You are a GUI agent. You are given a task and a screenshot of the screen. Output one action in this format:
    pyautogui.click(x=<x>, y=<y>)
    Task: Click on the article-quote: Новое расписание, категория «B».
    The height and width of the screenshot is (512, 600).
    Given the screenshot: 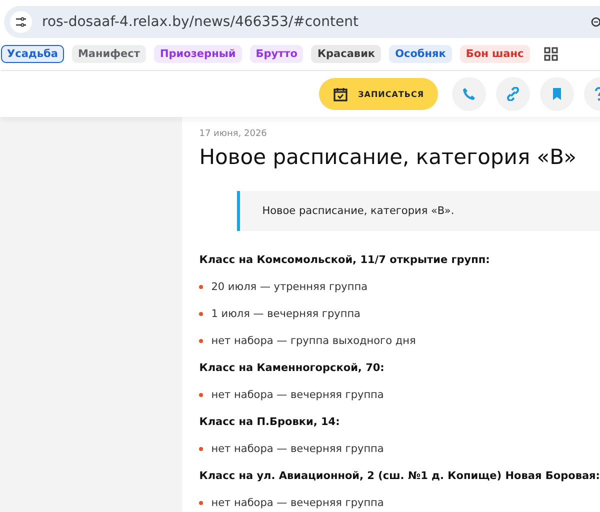 What is the action you would take?
    pyautogui.click(x=418, y=211)
    